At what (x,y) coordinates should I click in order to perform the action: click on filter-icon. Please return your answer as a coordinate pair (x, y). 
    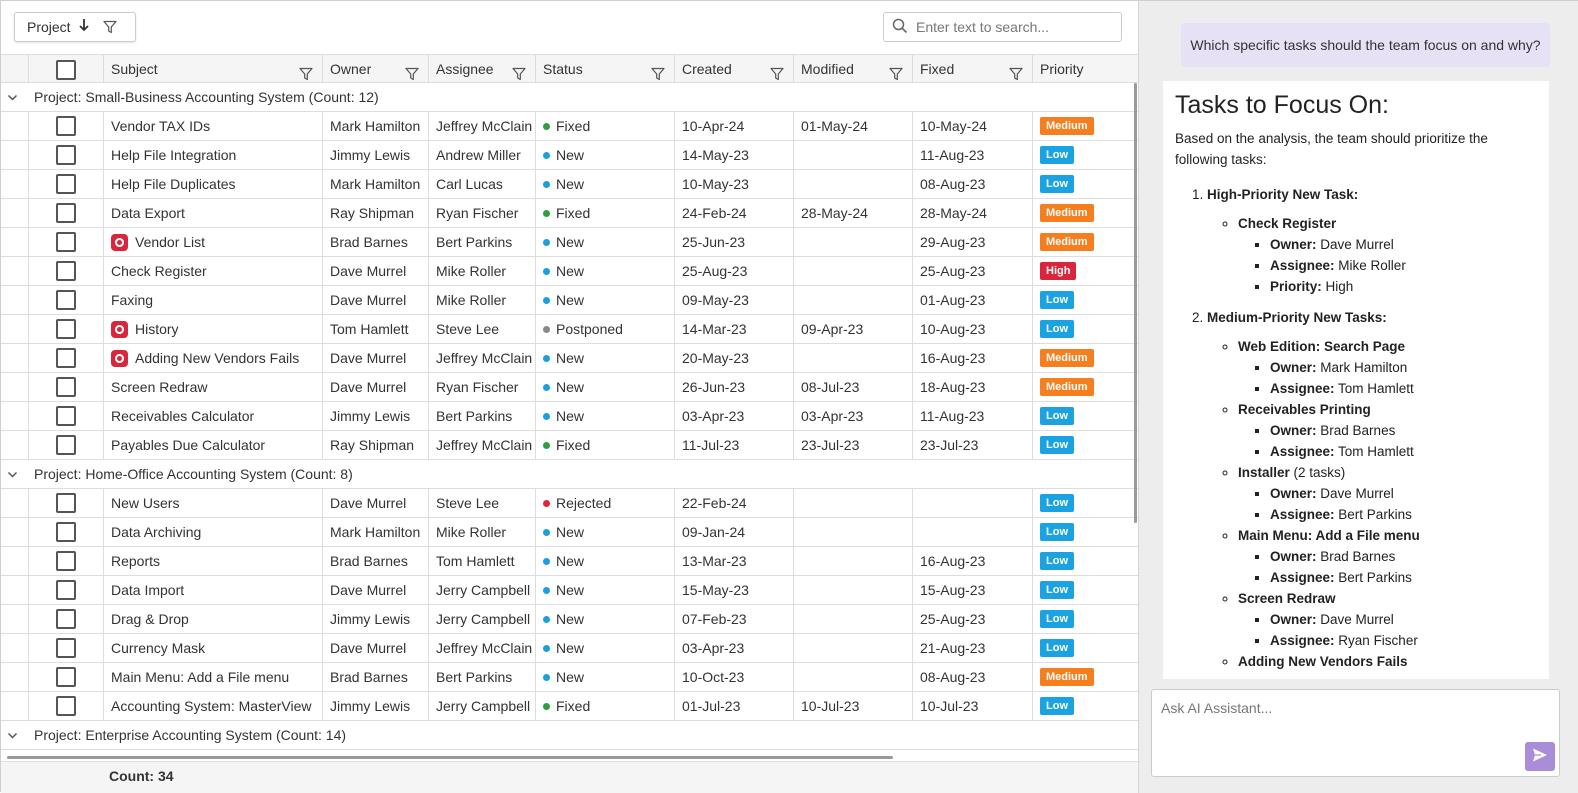
    Looking at the image, I should click on (109, 27).